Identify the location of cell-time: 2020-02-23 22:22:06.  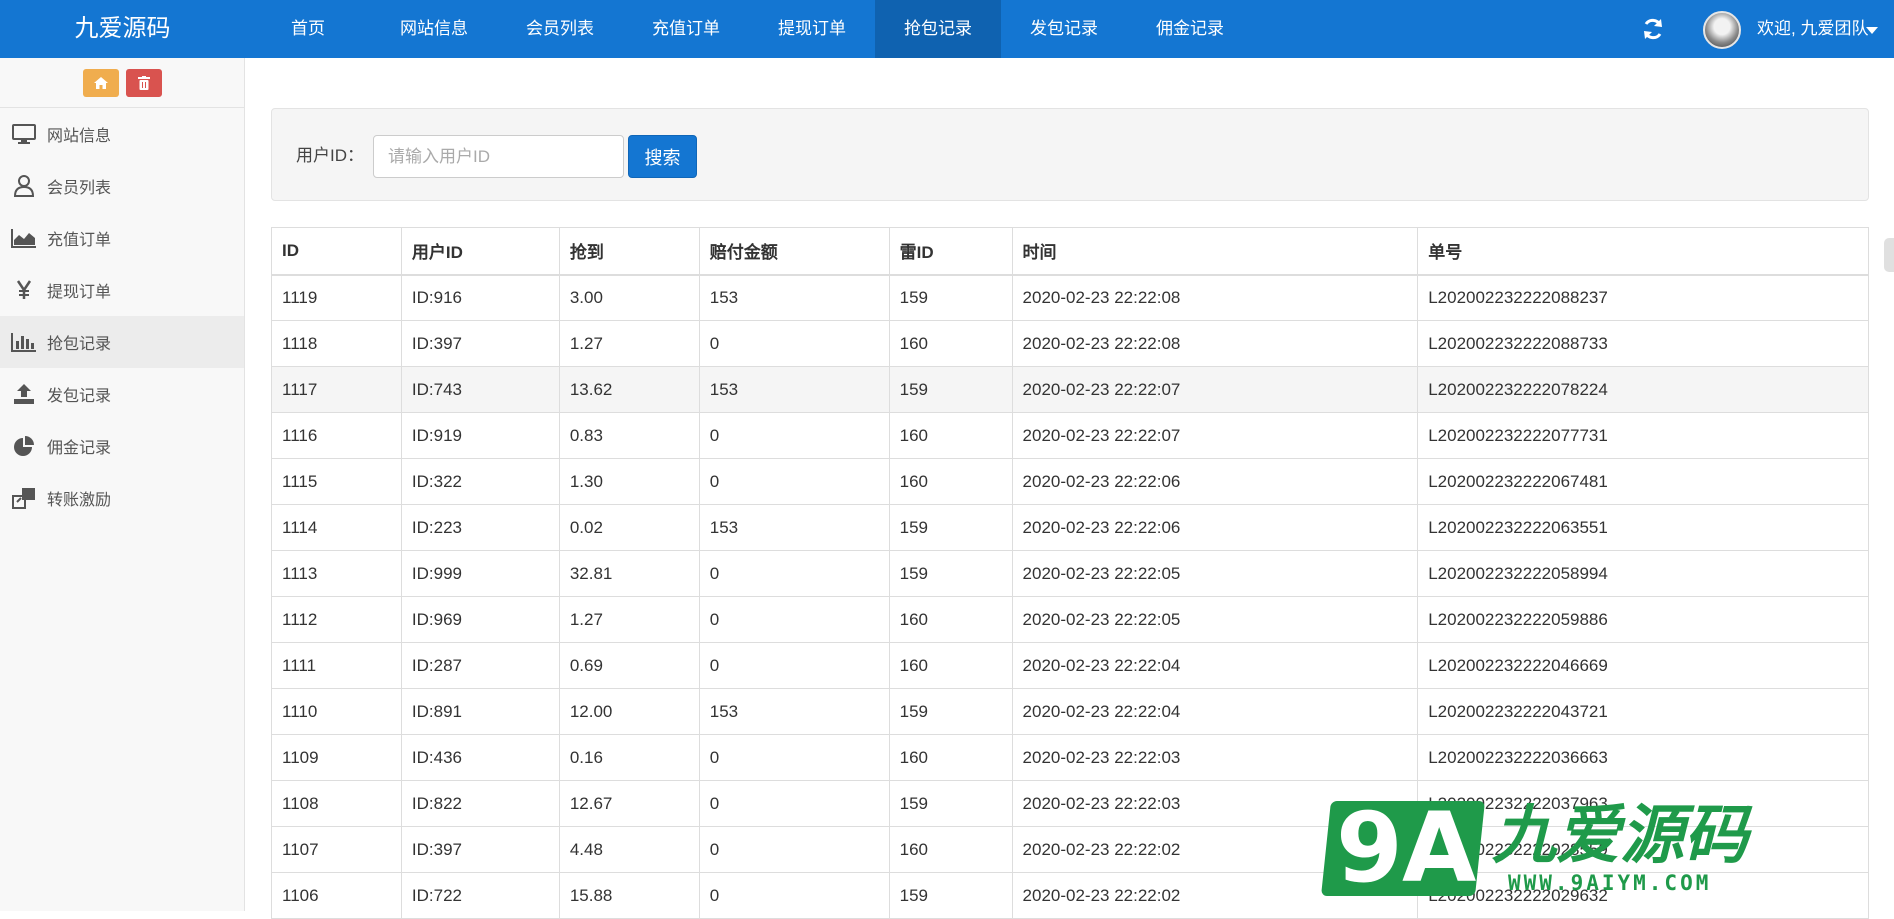
(1215, 481).